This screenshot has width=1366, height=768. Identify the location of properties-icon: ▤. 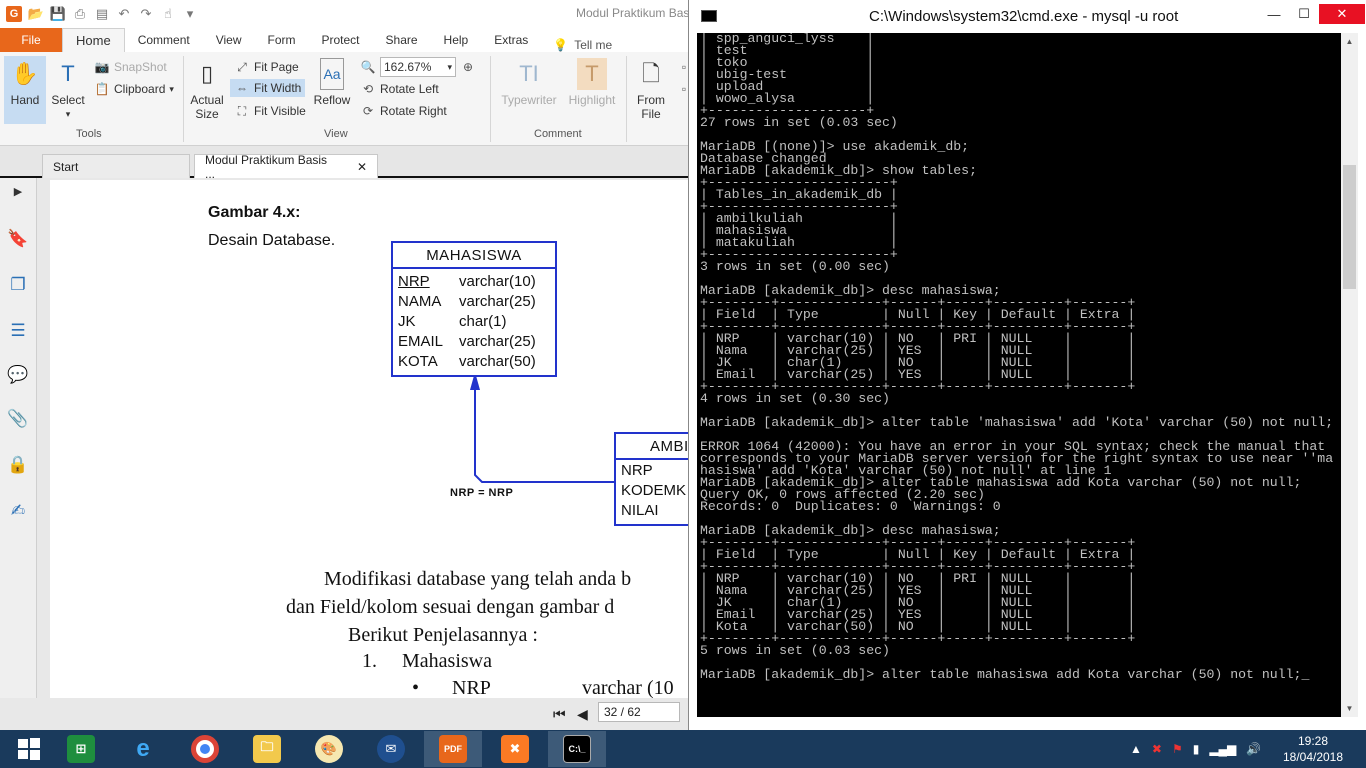
(102, 14).